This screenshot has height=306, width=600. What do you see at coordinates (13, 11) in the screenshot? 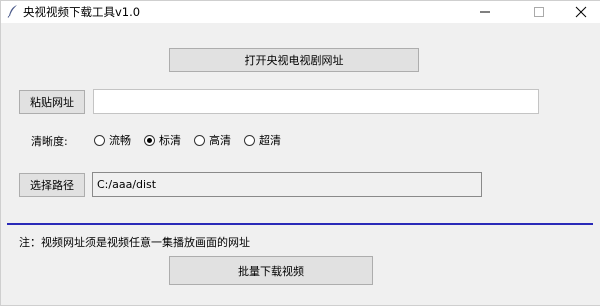
I see `feather-icon` at bounding box center [13, 11].